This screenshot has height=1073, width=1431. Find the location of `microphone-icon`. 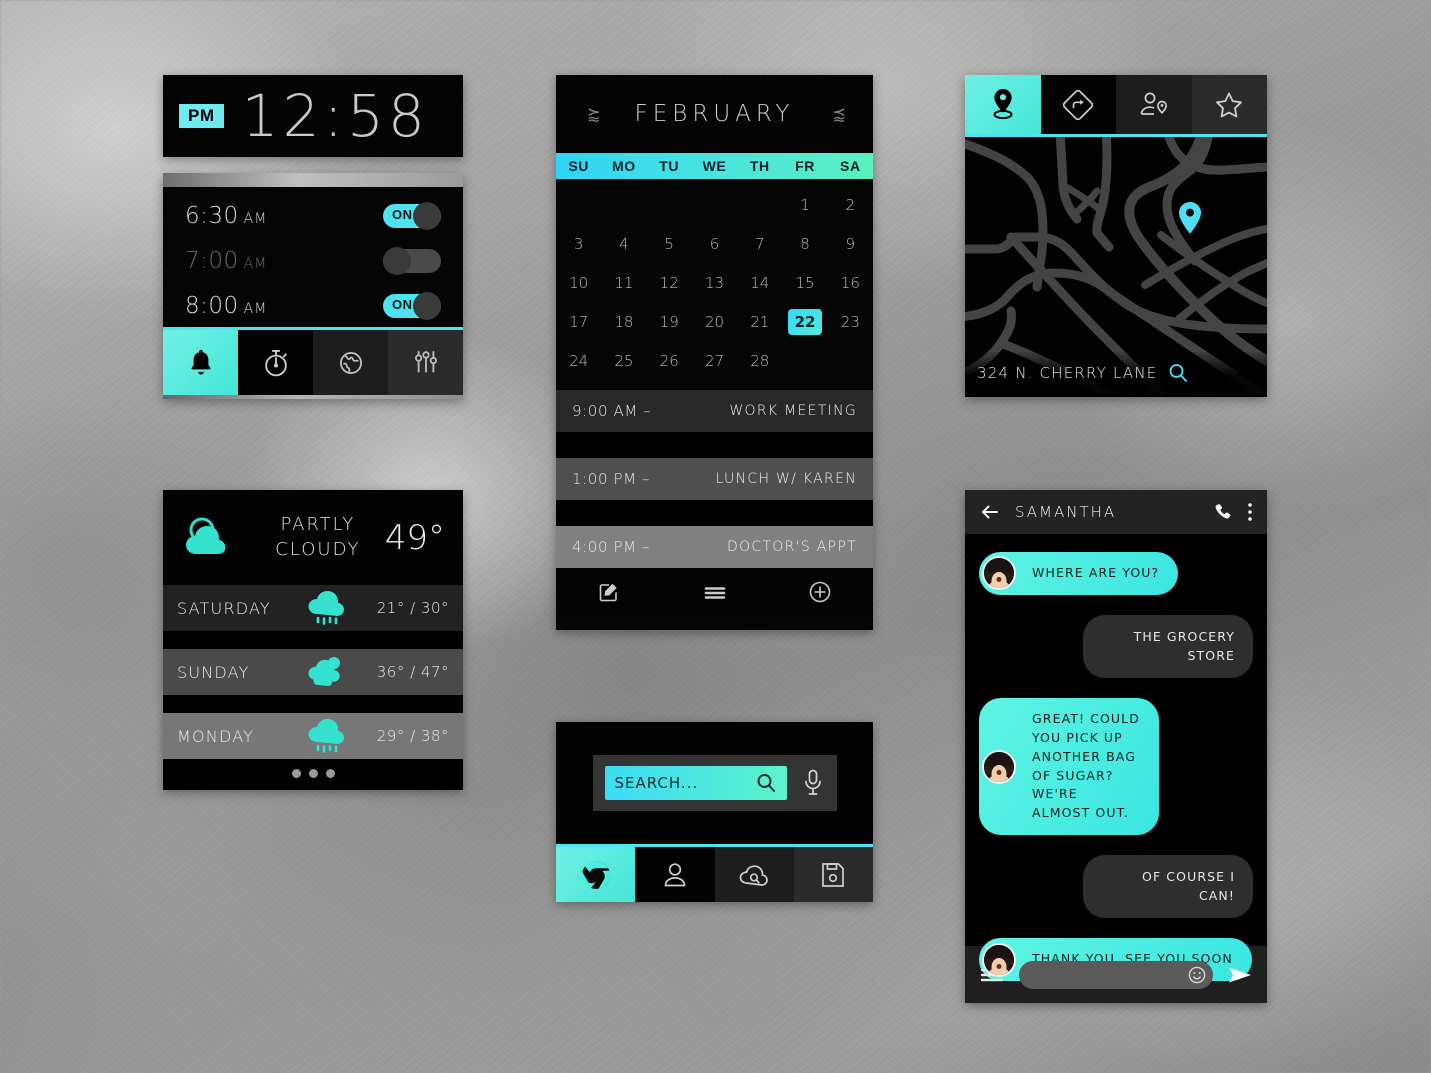

microphone-icon is located at coordinates (813, 783).